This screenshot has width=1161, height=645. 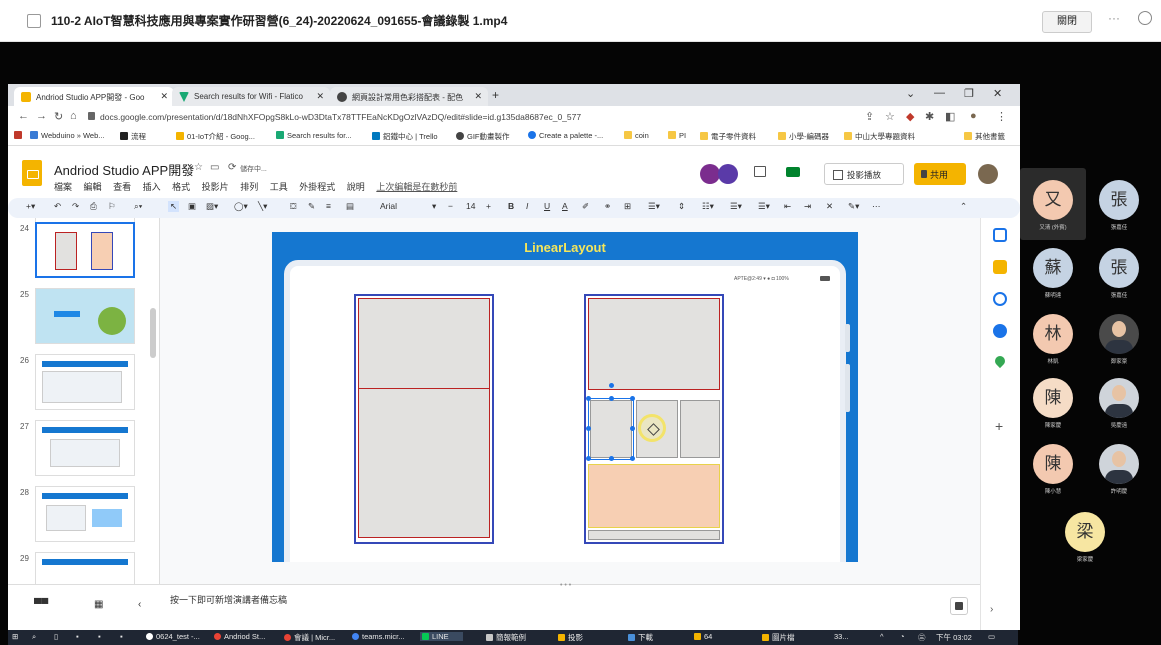 I want to click on undo-icon: ↶, so click(x=57, y=206).